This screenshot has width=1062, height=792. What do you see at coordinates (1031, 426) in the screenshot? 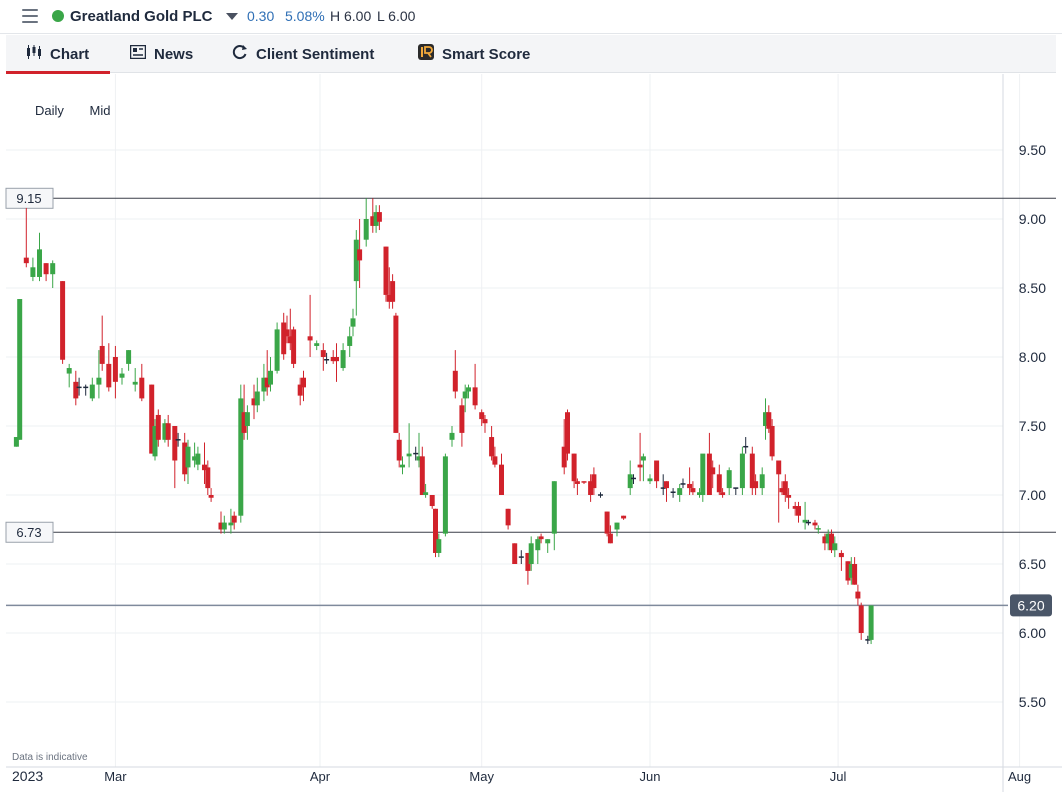
I see `y-axis: 9.50 9.00 8.50 8.00 7.50 7.00 6.50 6.00 5.50 6.20` at bounding box center [1031, 426].